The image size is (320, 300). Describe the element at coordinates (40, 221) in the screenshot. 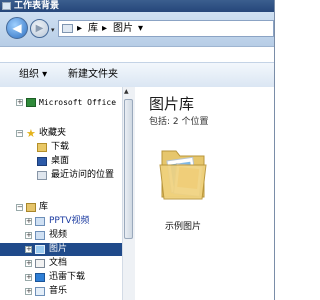

I see `pptv-icon` at that location.